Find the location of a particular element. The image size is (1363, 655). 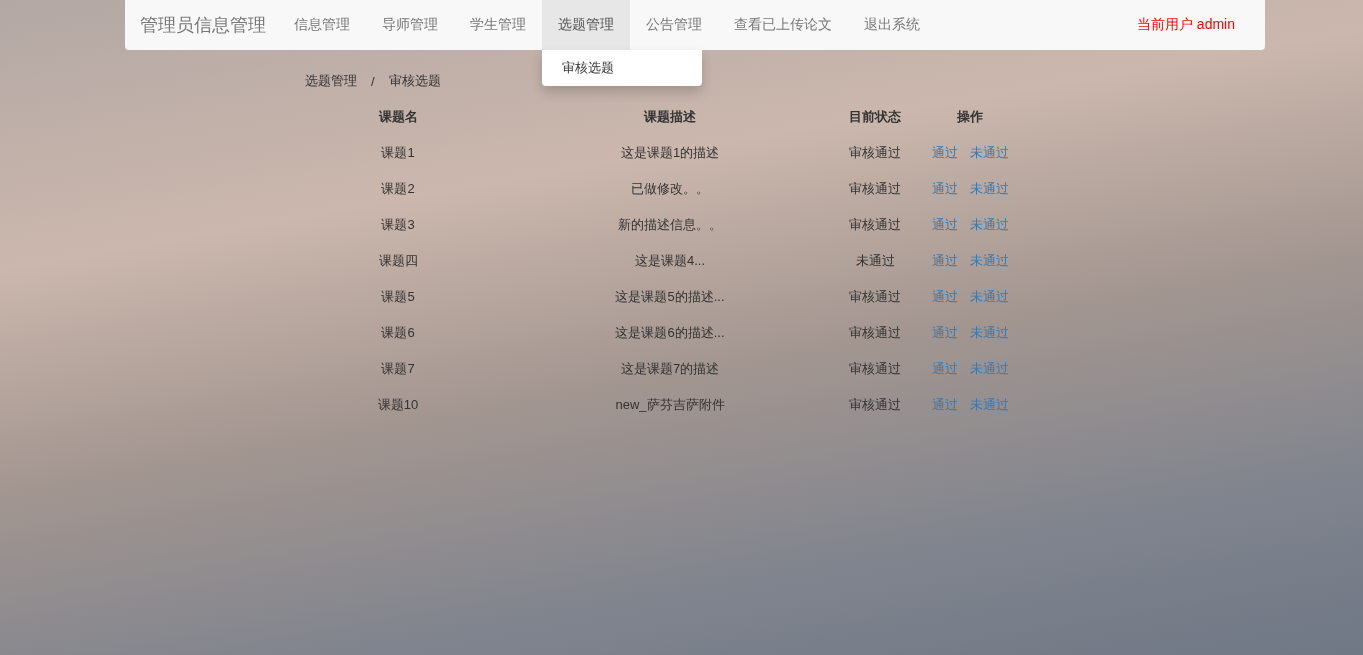

nav-item: 退出系统 is located at coordinates (892, 25).